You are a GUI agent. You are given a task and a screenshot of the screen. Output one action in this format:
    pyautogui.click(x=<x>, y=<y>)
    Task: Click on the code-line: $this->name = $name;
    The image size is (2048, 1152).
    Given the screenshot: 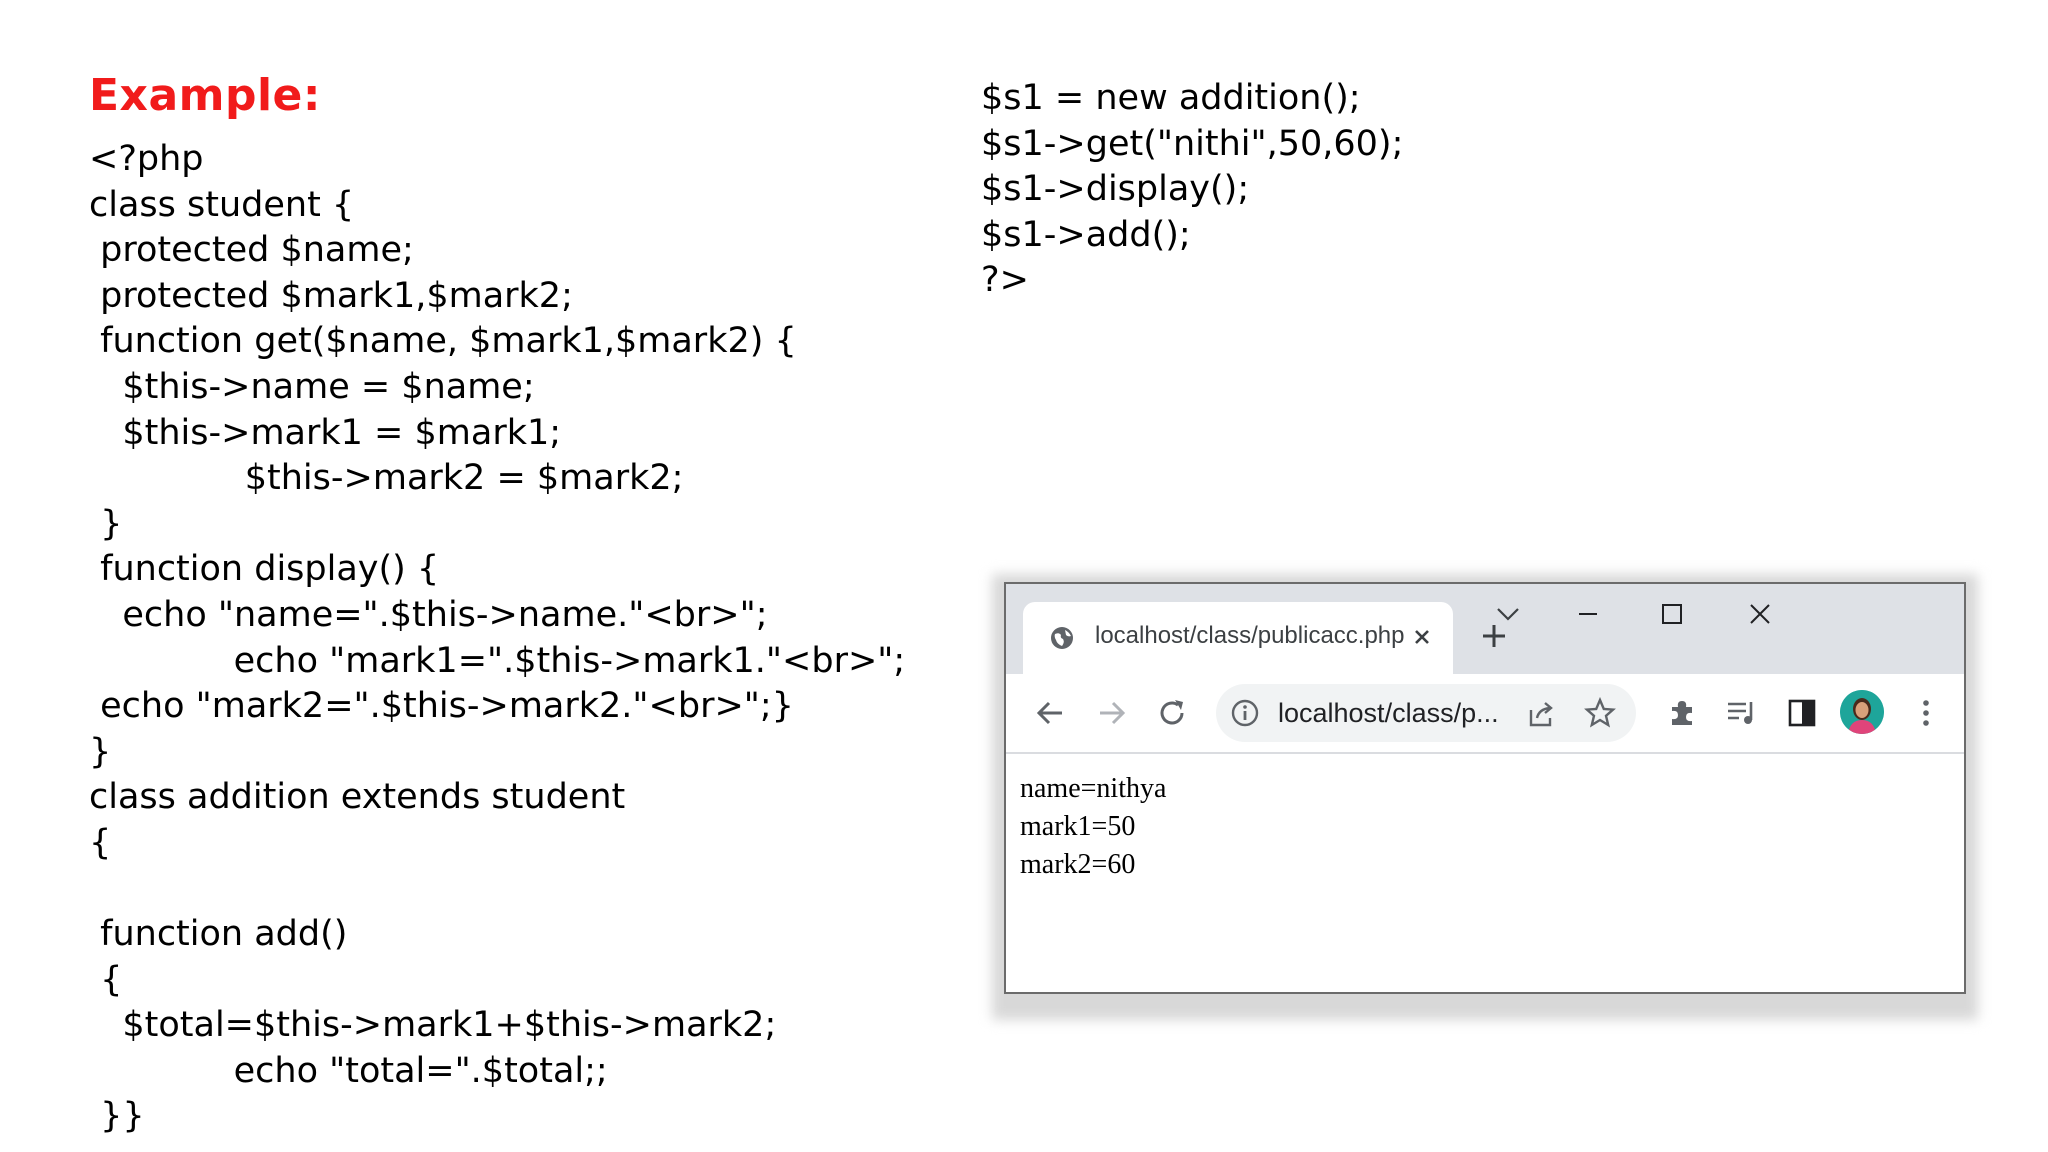 What is the action you would take?
    pyautogui.click(x=312, y=386)
    